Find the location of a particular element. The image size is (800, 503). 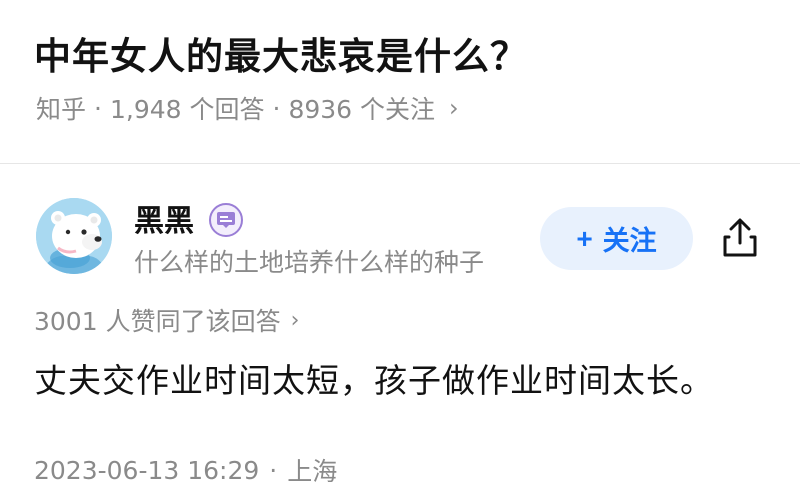

vote-count: 3001 人赞同了该回答 › is located at coordinates (166, 320).